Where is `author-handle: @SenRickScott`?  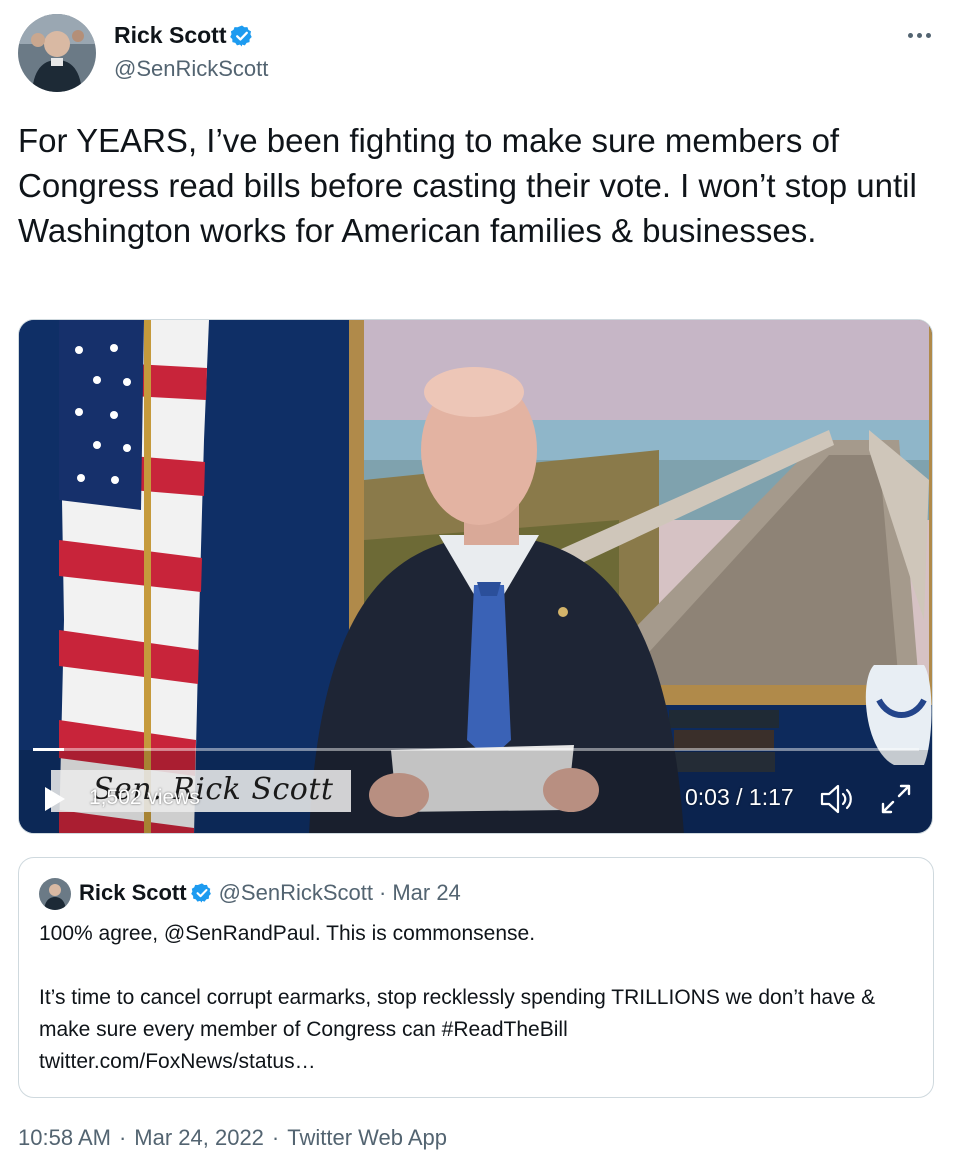 author-handle: @SenRickScott is located at coordinates (191, 69).